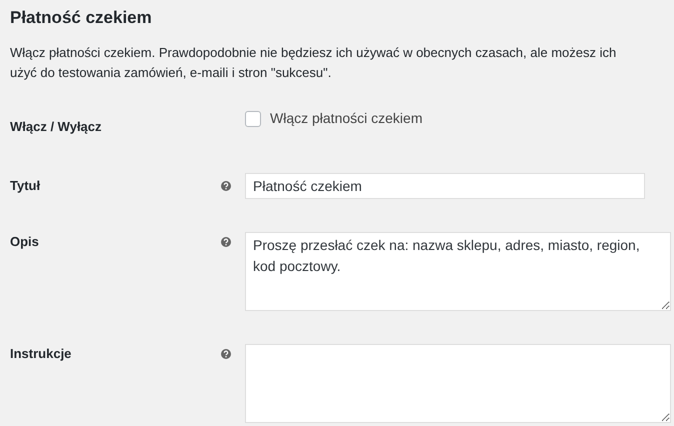  I want to click on checkbox-label: Włącz płatności czekiem, so click(346, 118).